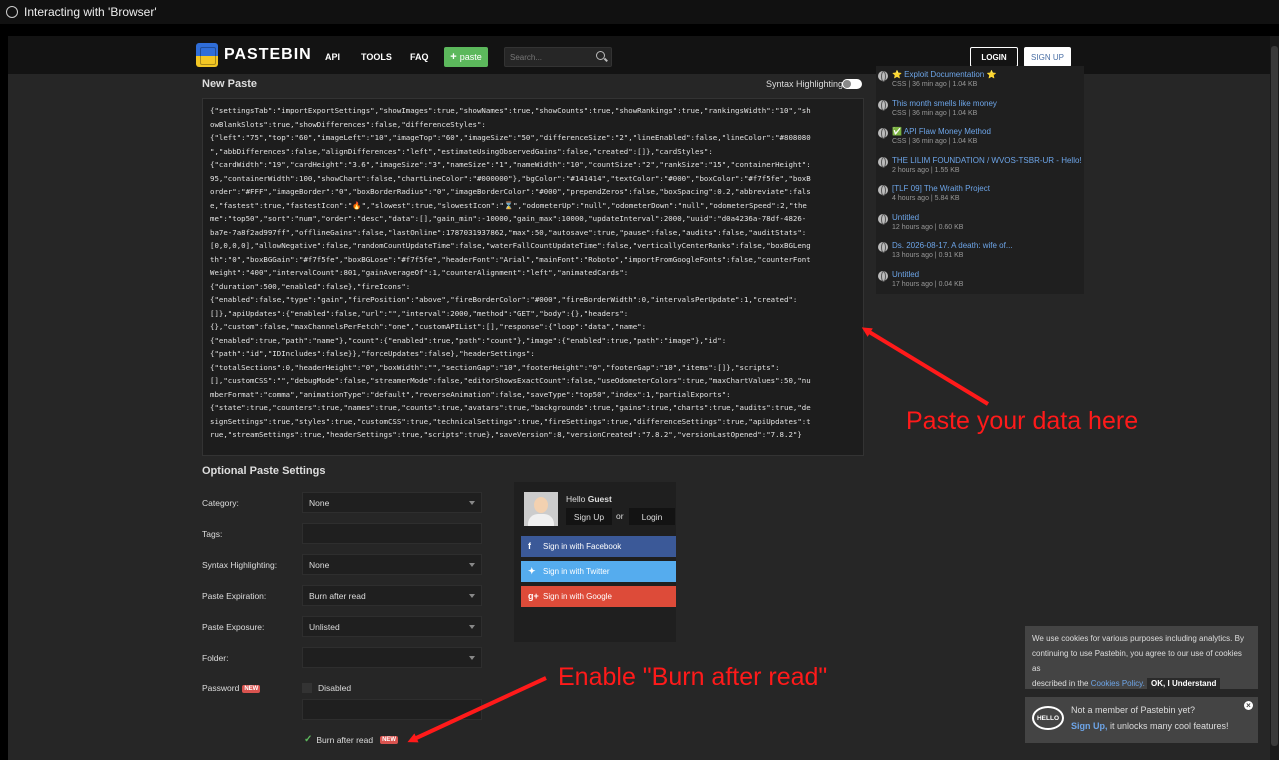 The width and height of the screenshot is (1279, 760). I want to click on recent-paste-item: Untitled 12 hours ago | 0.60 KB, so click(920, 222).